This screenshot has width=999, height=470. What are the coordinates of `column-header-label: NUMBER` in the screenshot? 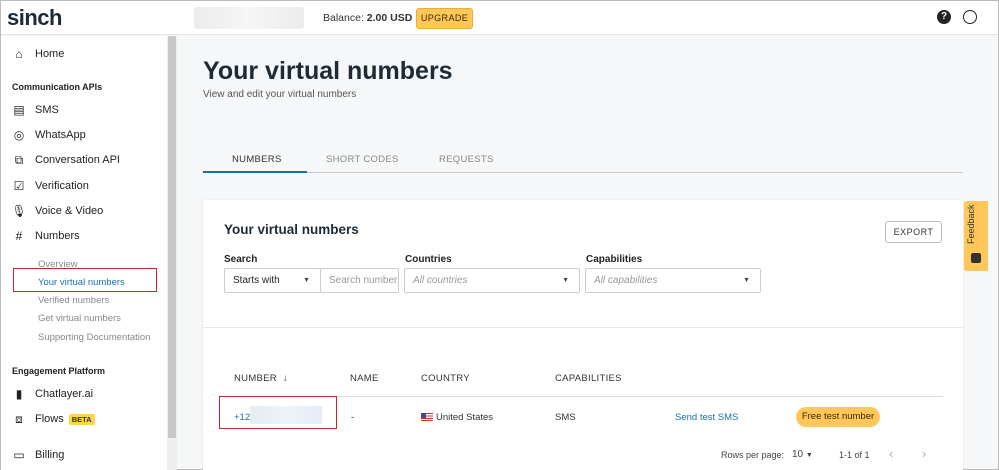 It's located at (255, 378).